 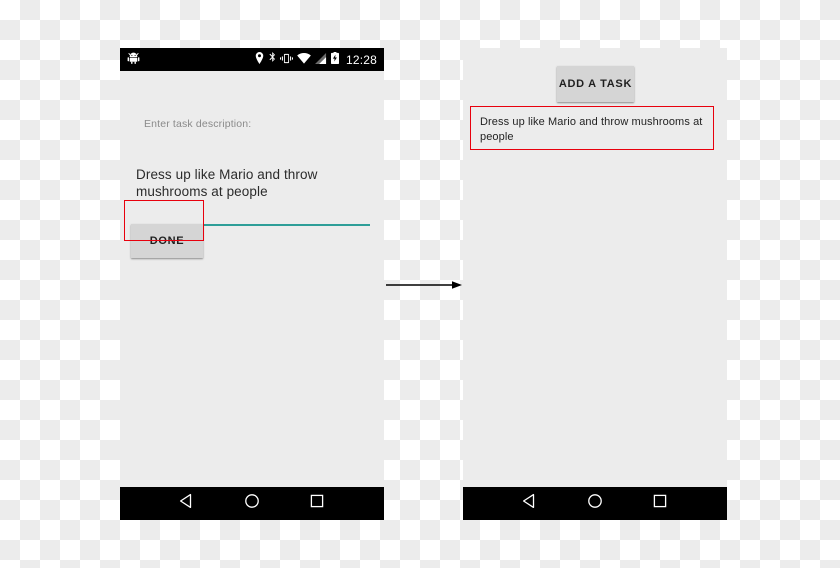 What do you see at coordinates (198, 124) in the screenshot?
I see `task-description-label: Enter task description:` at bounding box center [198, 124].